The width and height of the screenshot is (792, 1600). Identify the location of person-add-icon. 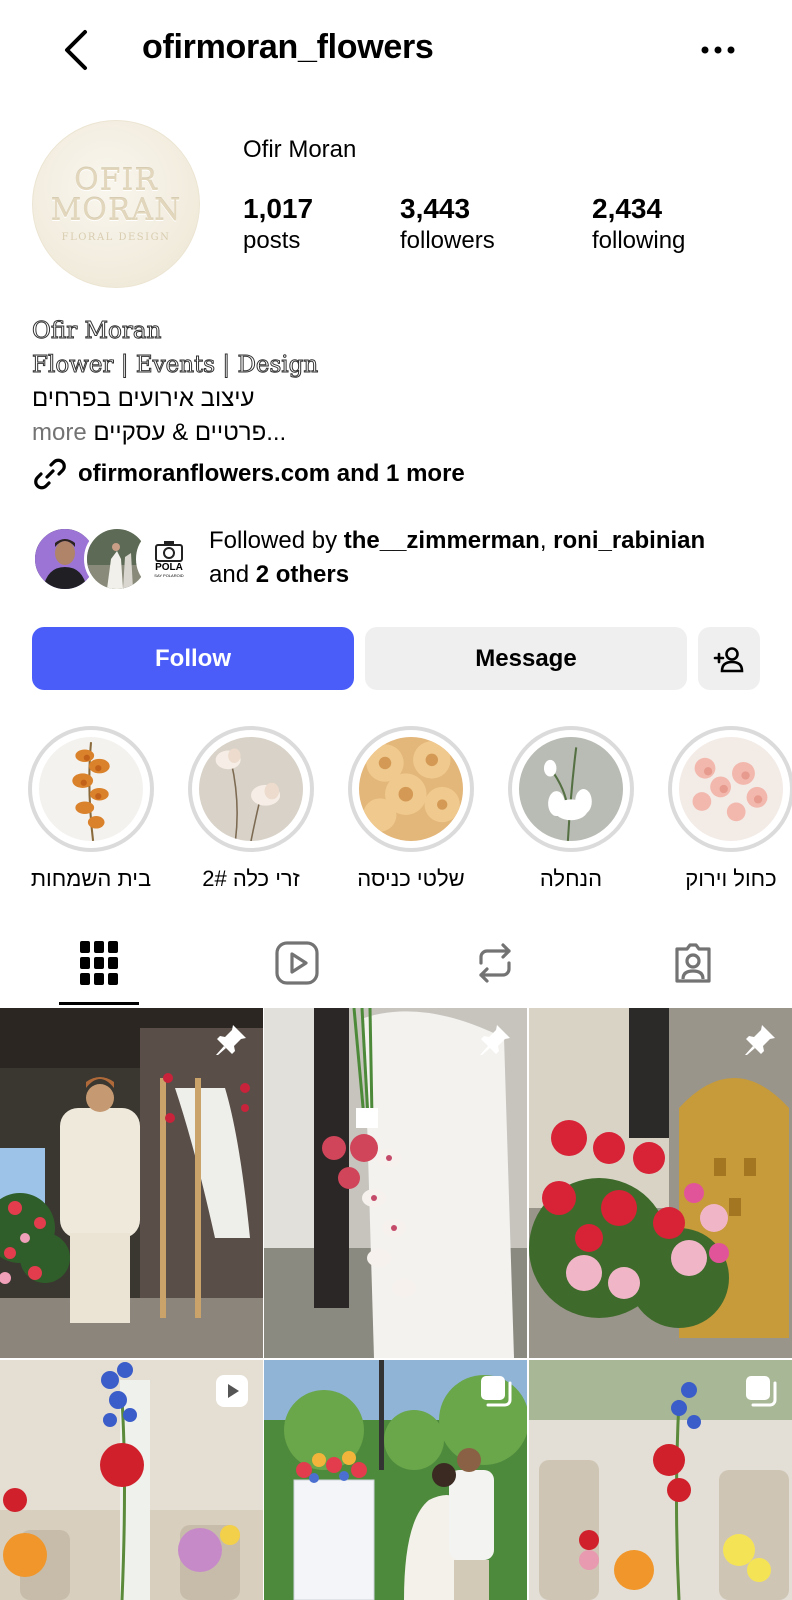
(728, 659).